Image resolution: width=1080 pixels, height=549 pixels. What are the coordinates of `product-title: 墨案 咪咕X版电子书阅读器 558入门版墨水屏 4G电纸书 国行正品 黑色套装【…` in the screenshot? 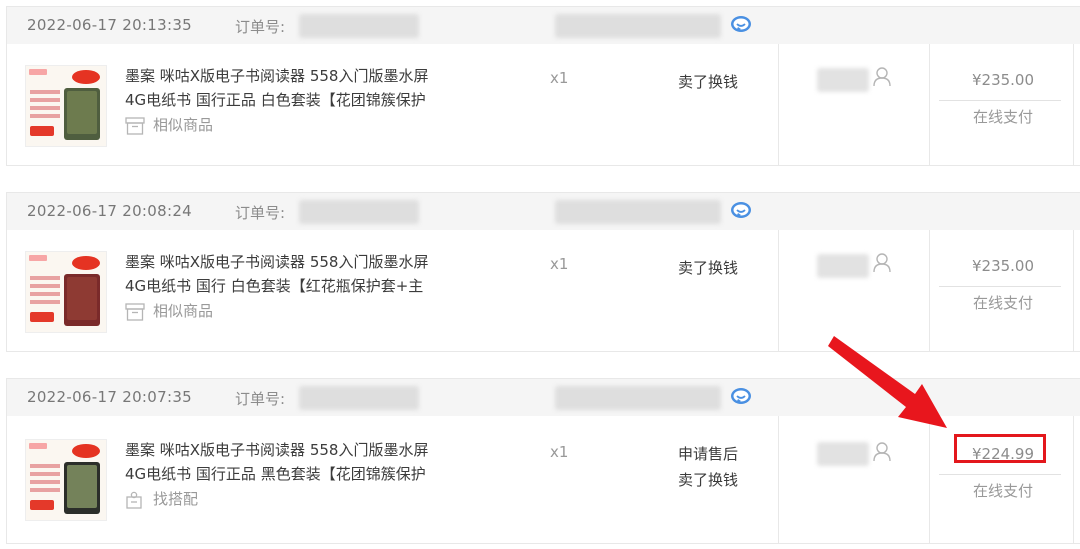 It's located at (290, 462).